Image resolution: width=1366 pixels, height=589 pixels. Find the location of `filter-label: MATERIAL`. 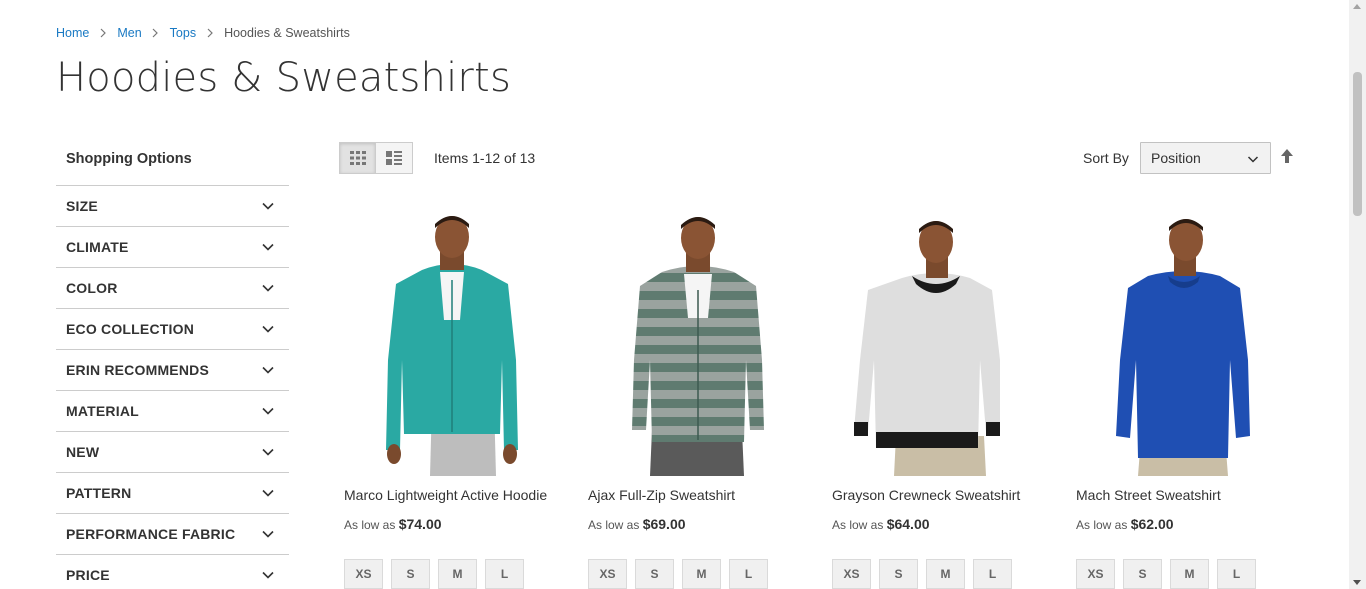

filter-label: MATERIAL is located at coordinates (102, 411).